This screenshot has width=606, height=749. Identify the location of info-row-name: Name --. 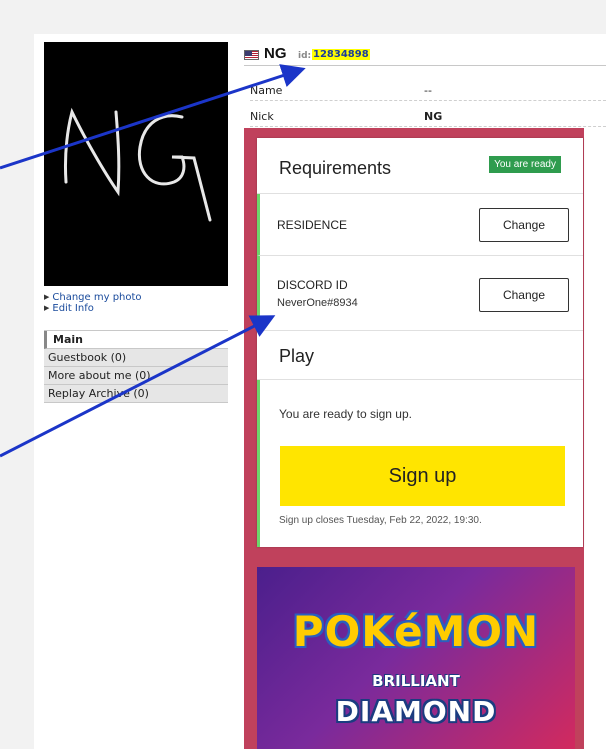
(428, 90).